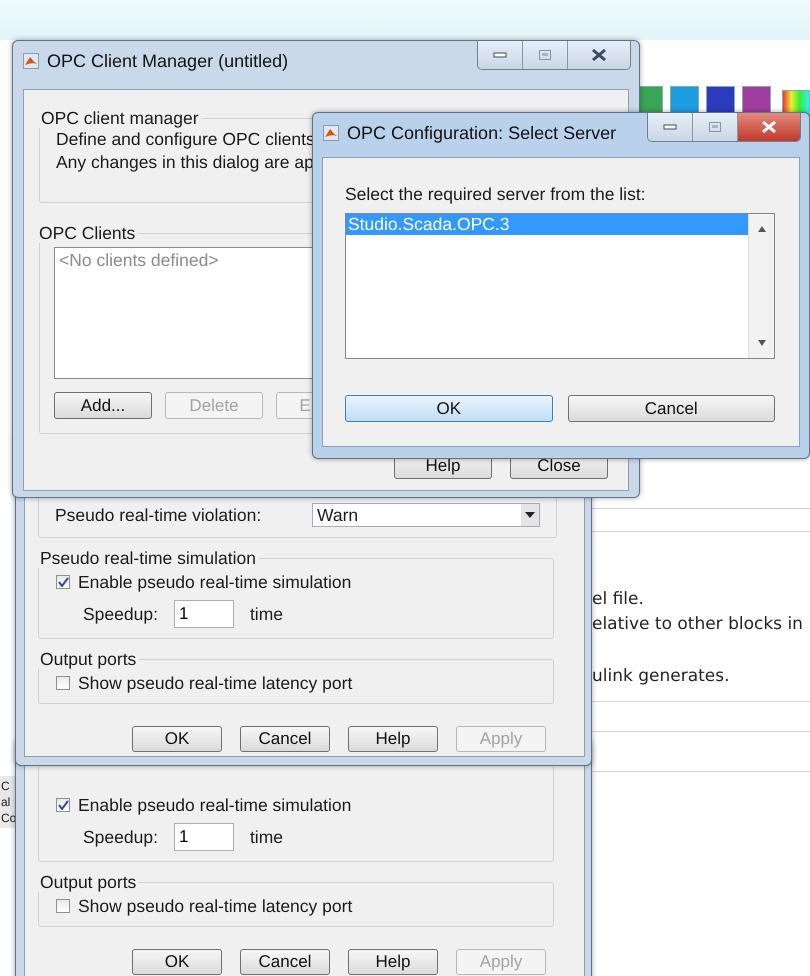 Image resolution: width=810 pixels, height=976 pixels. What do you see at coordinates (661, 676) in the screenshot?
I see `help-text-line: ulink generates.` at bounding box center [661, 676].